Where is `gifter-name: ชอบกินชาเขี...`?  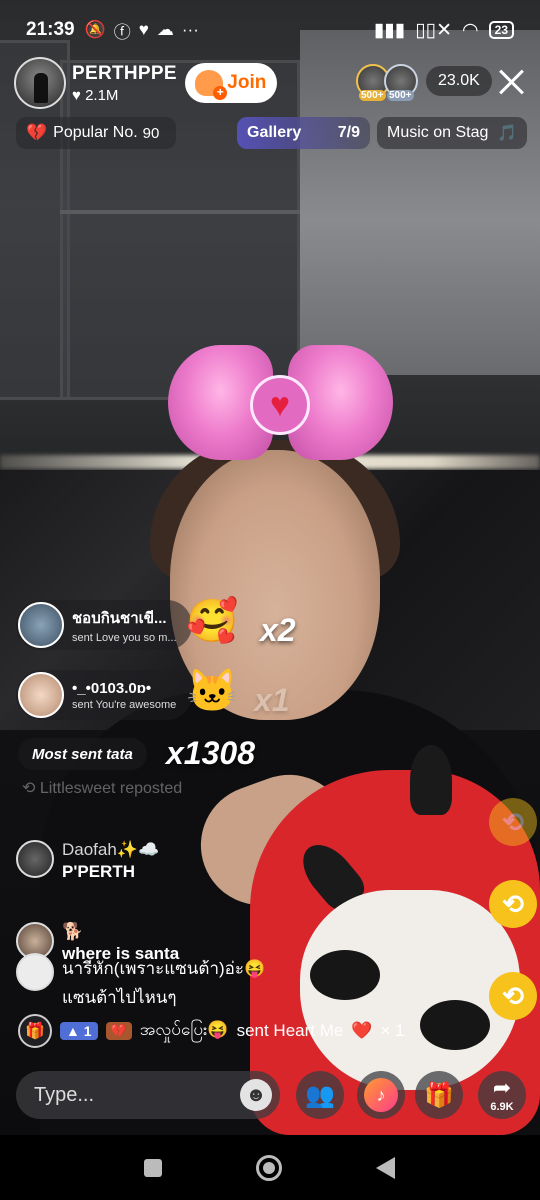 gifter-name: ชอบกินชาเขี... is located at coordinates (119, 618).